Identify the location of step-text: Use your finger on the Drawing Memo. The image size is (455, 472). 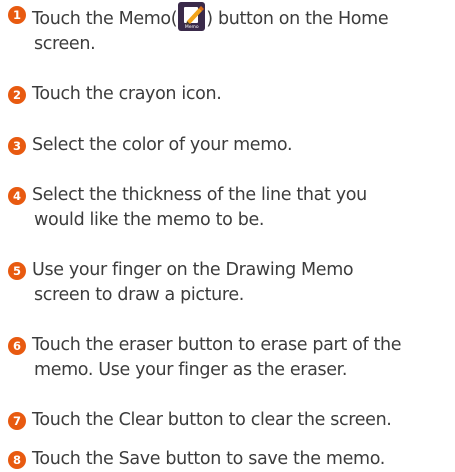
(193, 270).